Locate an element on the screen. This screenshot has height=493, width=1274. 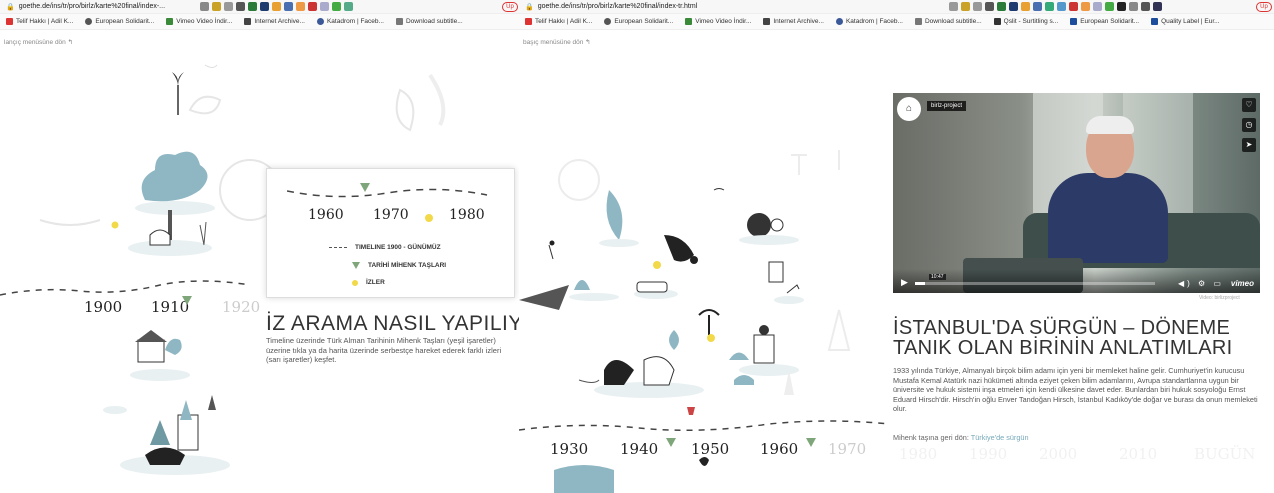
video-controls: ◀) ⚙ ▭ is located at coordinates (1201, 283).